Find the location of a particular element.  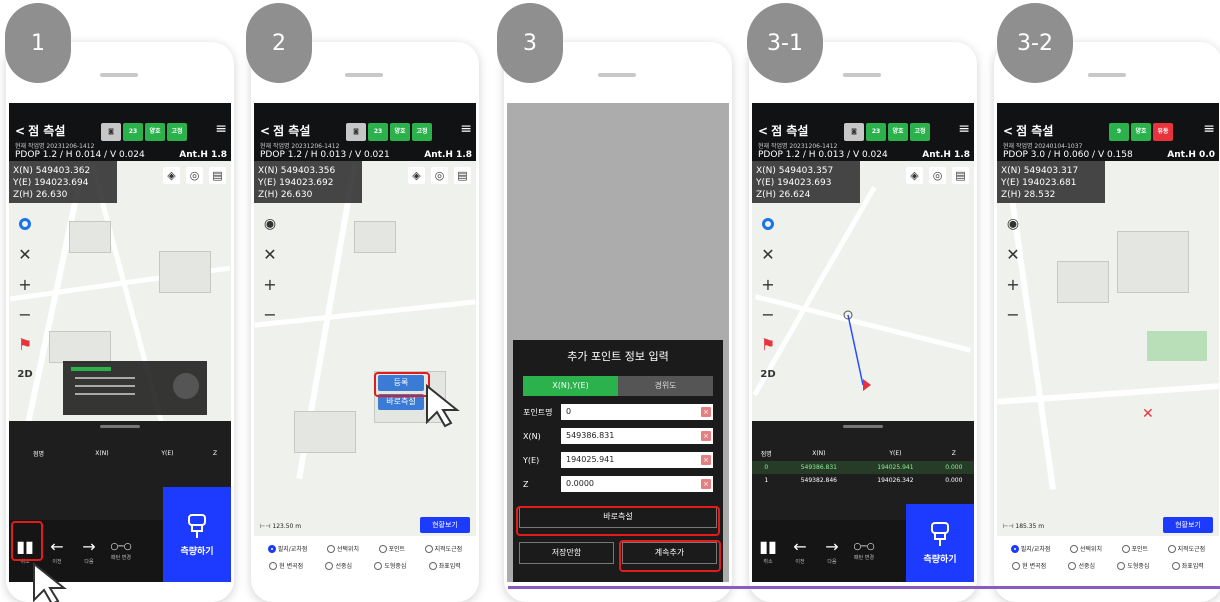

tab-latlon: 경위도 is located at coordinates (665, 386).